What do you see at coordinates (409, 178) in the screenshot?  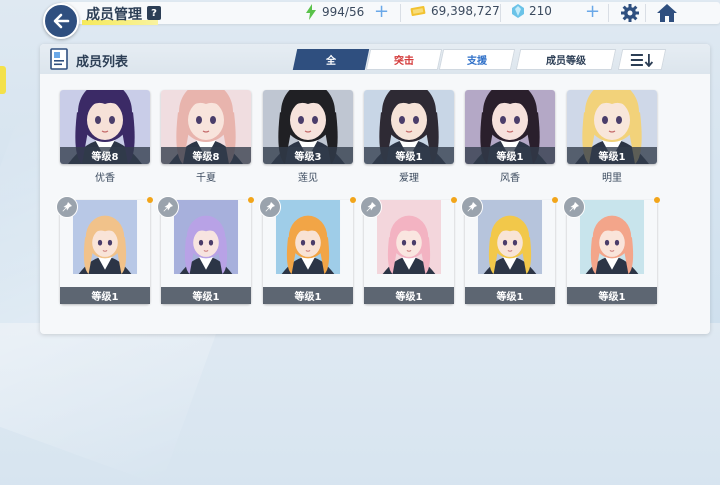 I see `member-name: 爱理` at bounding box center [409, 178].